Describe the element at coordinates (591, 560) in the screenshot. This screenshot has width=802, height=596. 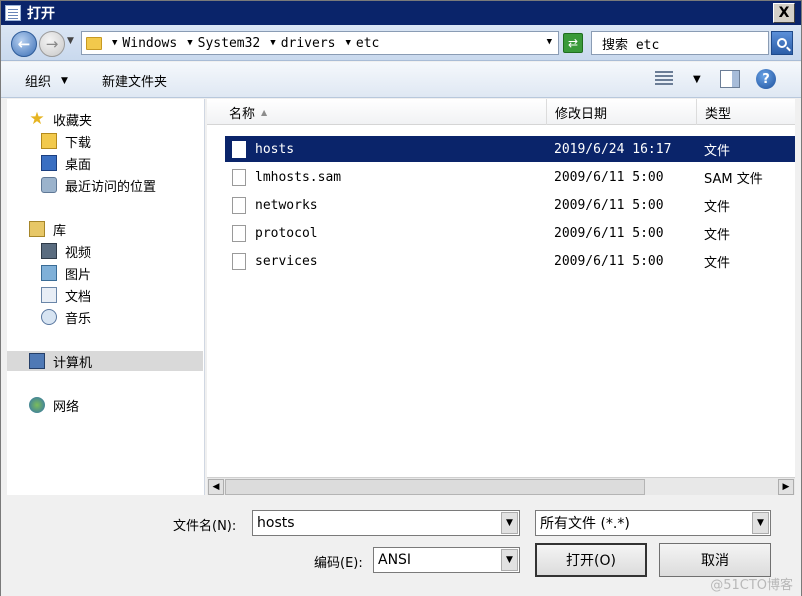
I see `open-button: 打开(O)` at that location.